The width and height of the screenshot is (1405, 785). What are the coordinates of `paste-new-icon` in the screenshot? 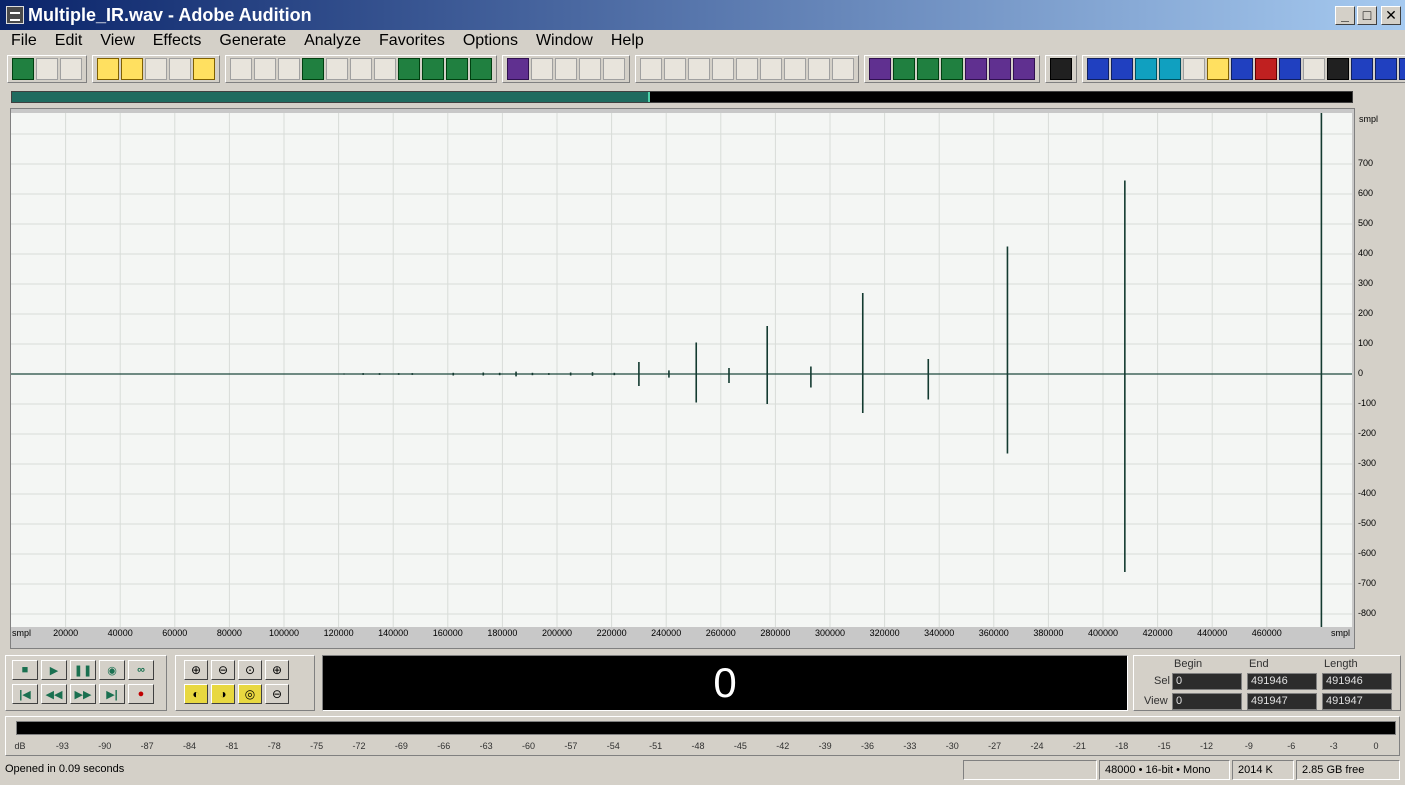 It's located at (409, 69).